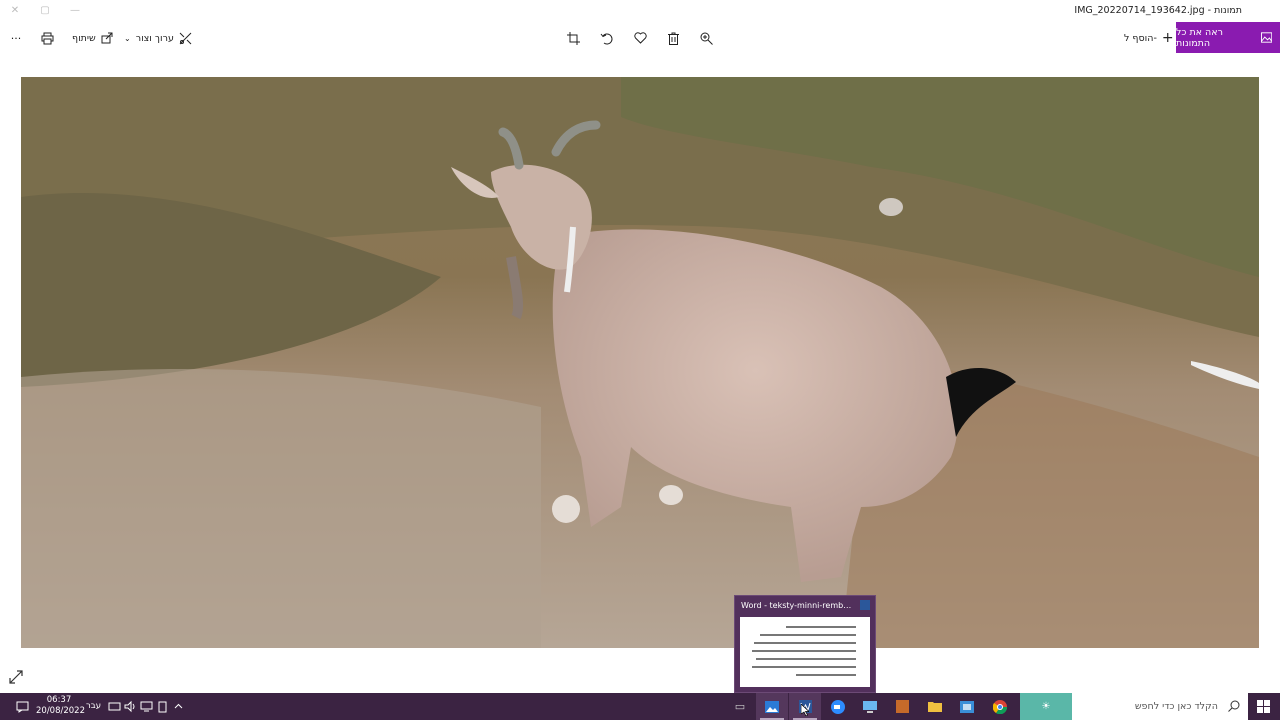 The width and height of the screenshot is (1280, 720). Describe the element at coordinates (107, 38) in the screenshot. I see `share-icon` at that location.